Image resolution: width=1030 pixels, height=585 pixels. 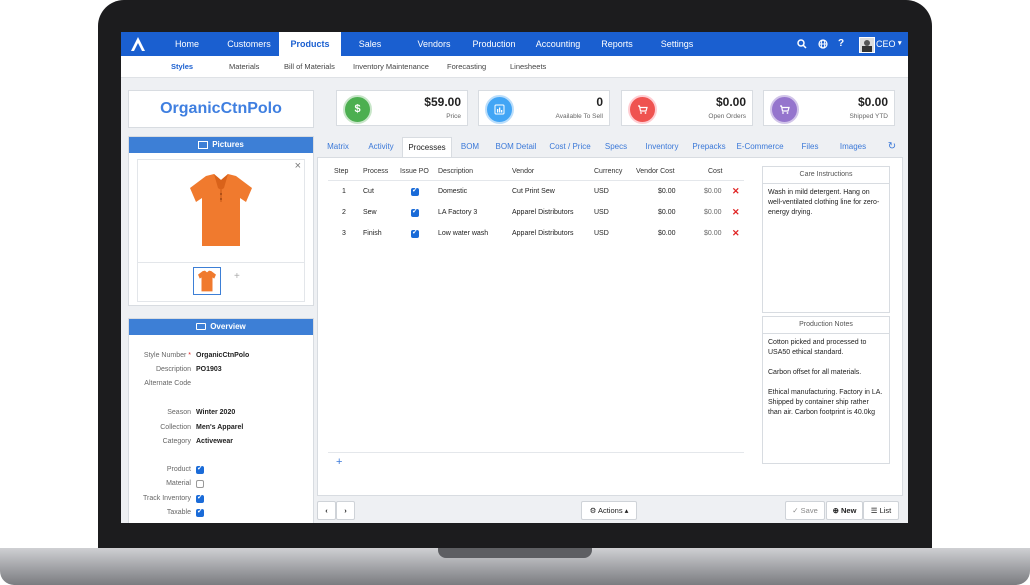 What do you see at coordinates (309, 66) in the screenshot?
I see `subnav-bill-of-materials: Bill of Materials` at bounding box center [309, 66].